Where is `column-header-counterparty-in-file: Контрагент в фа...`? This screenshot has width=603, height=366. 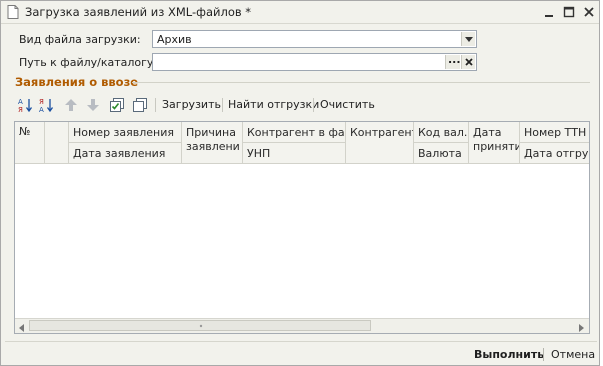 column-header-counterparty-in-file: Контрагент в фа... is located at coordinates (294, 132).